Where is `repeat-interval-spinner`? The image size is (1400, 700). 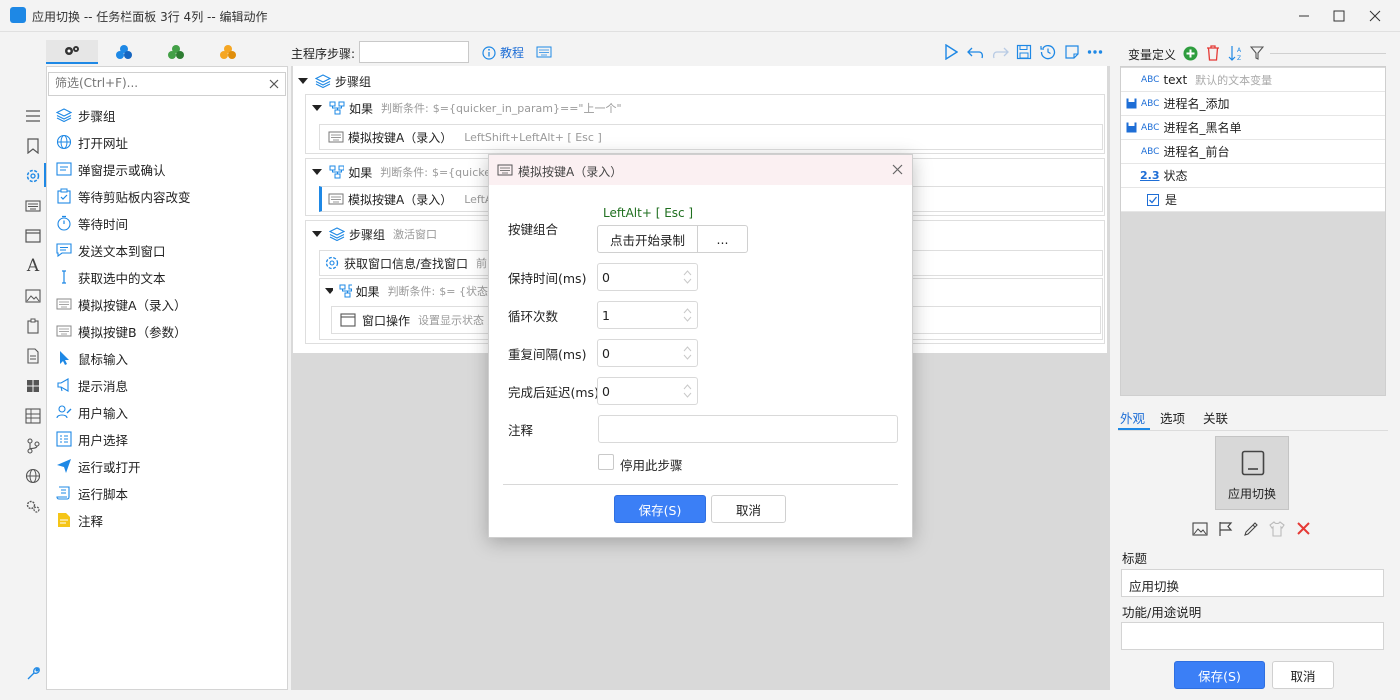 repeat-interval-spinner is located at coordinates (647, 353).